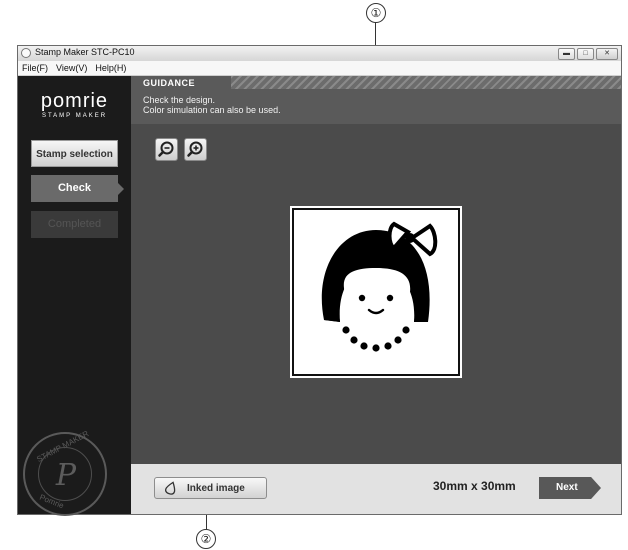 This screenshot has height=550, width=628. I want to click on stamp-size-text: 30mm x 30mm, so click(474, 486).